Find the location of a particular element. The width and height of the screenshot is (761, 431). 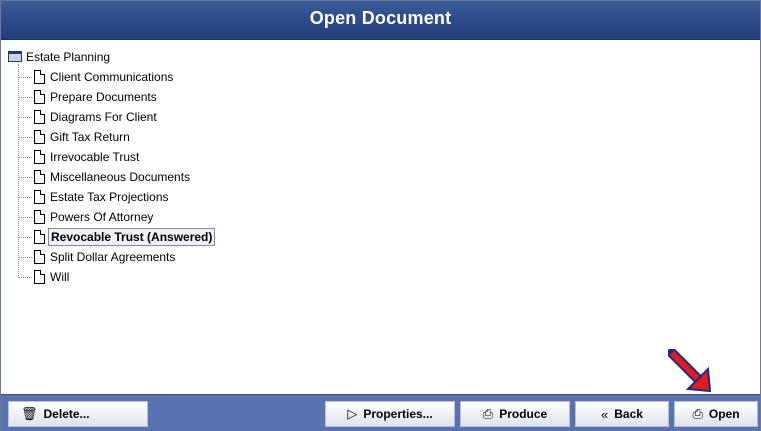

trash-icon: 🗑 is located at coordinates (29, 413).